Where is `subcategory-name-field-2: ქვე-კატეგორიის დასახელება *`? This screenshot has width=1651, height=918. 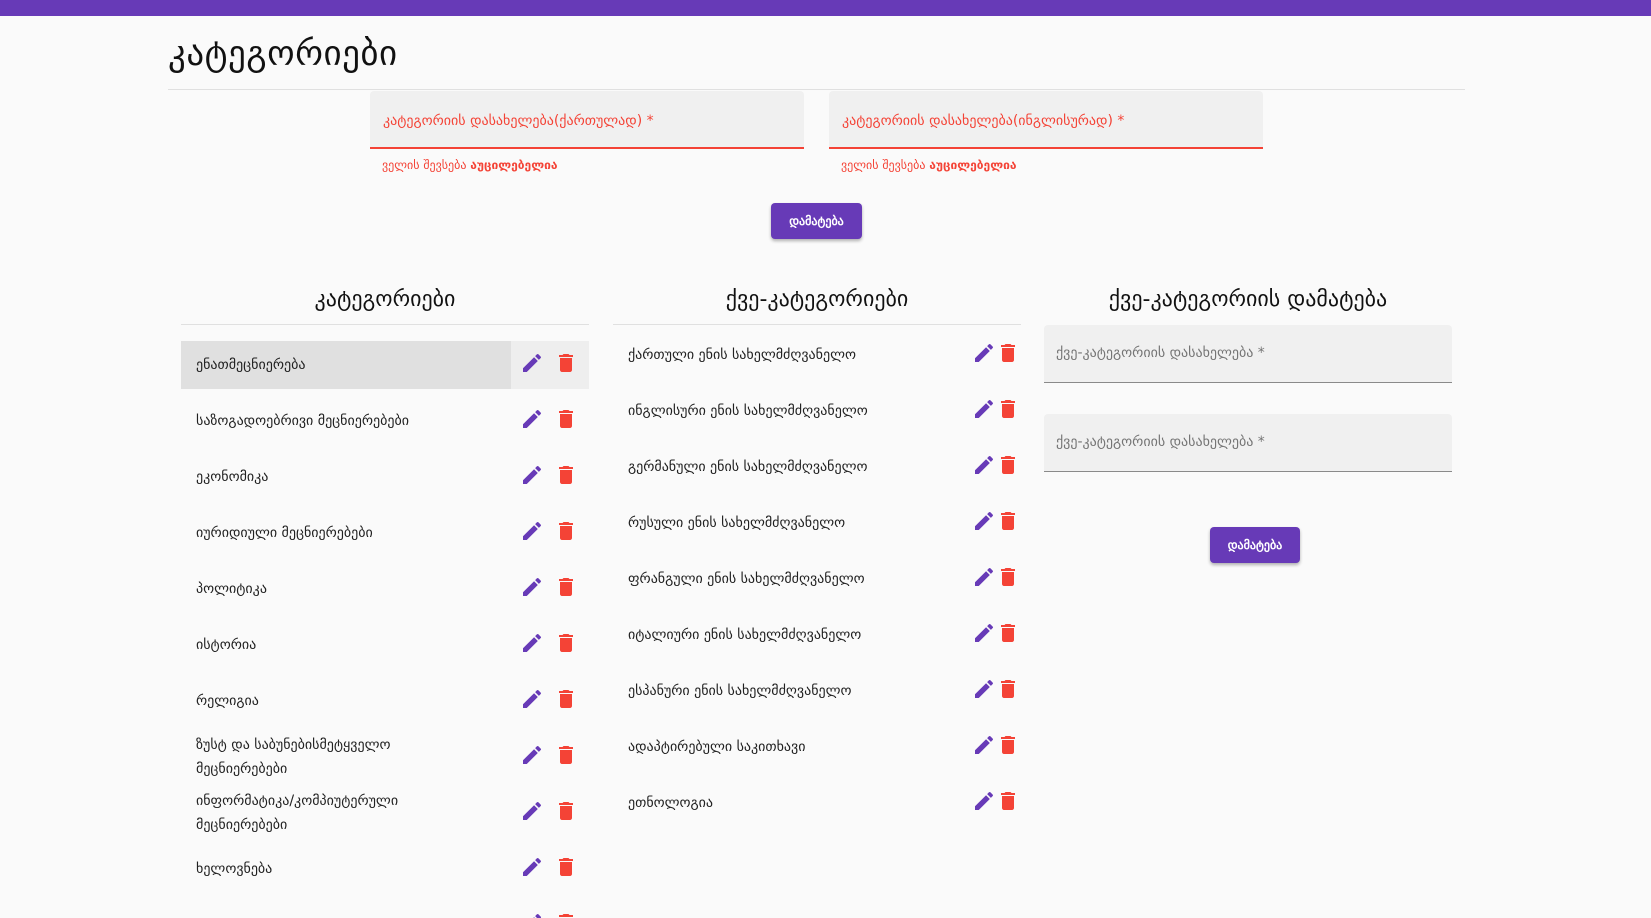
subcategory-name-field-2: ქვე-კატეგორიის დასახელება * is located at coordinates (1248, 443).